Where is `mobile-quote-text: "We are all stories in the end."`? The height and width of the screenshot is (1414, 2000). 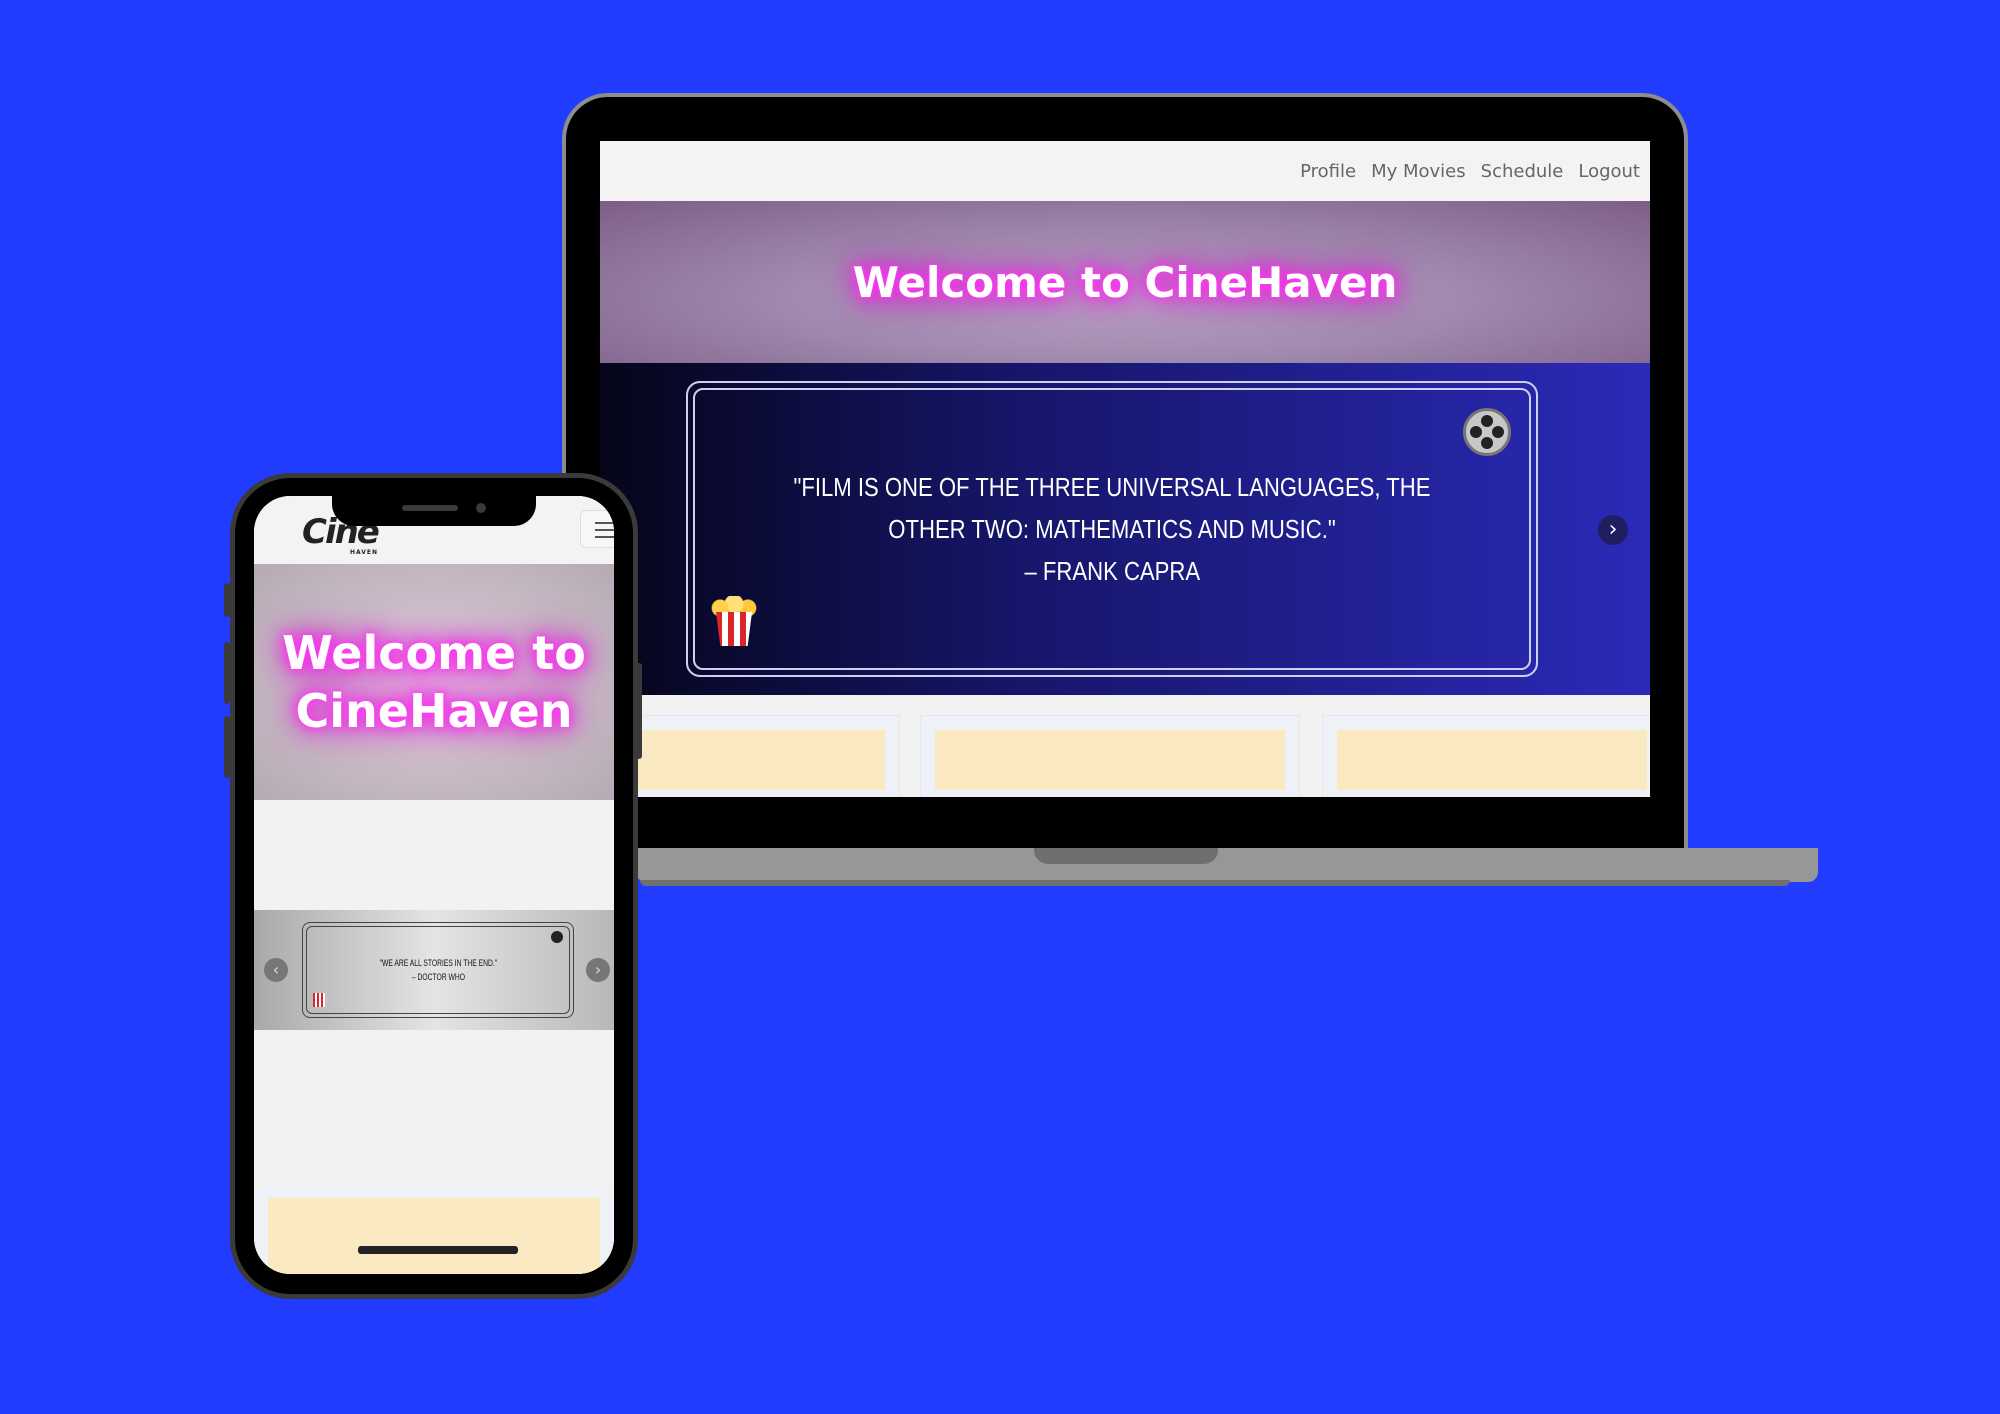
mobile-quote-text: "We are all stories in the end." is located at coordinates (438, 963).